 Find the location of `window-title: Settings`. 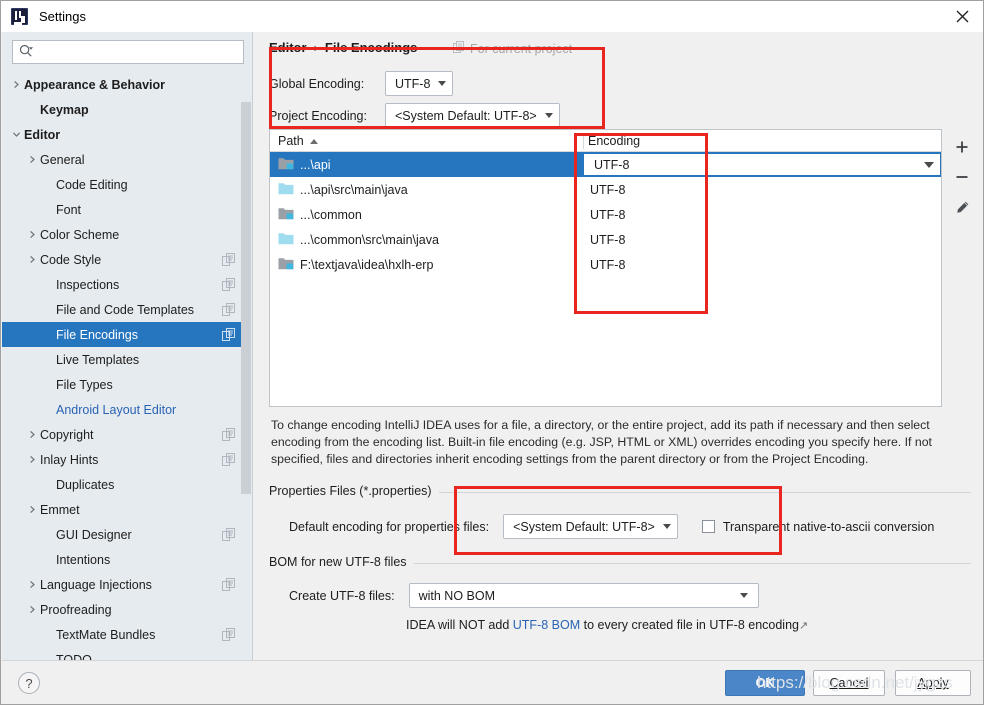

window-title: Settings is located at coordinates (62, 16).